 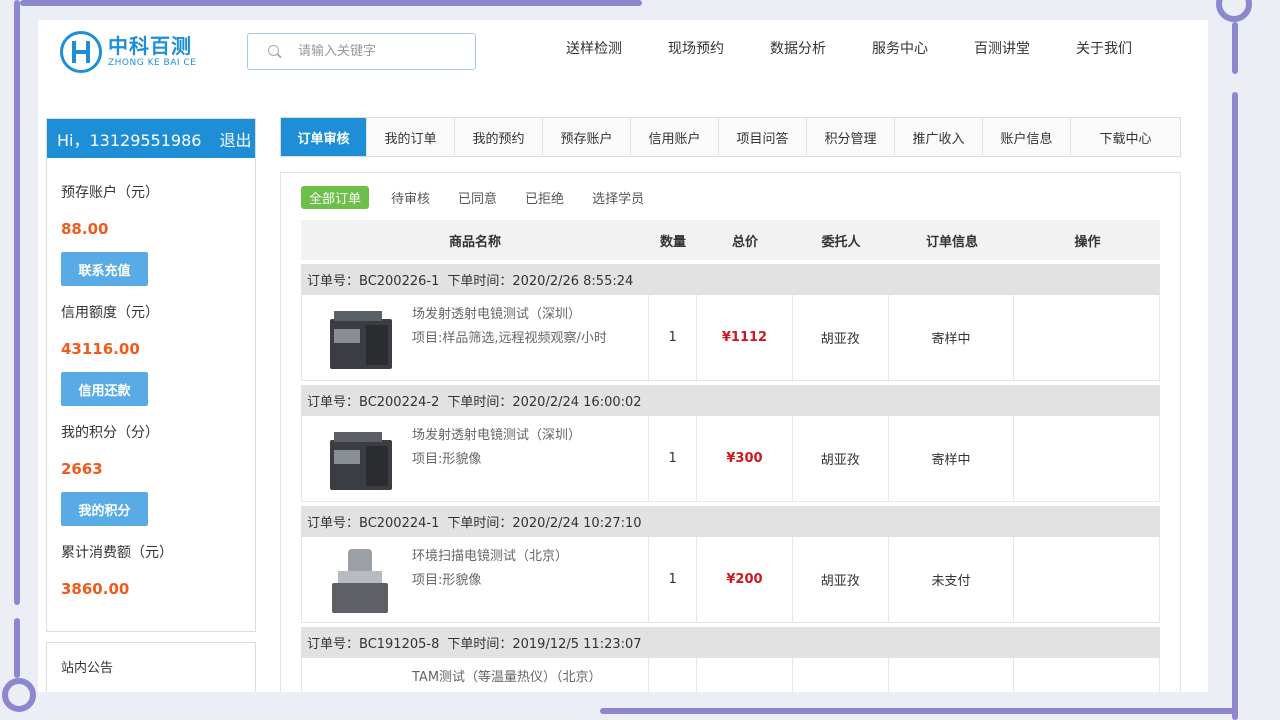 I want to click on tab-project-qa: 项目问答, so click(x=763, y=137).